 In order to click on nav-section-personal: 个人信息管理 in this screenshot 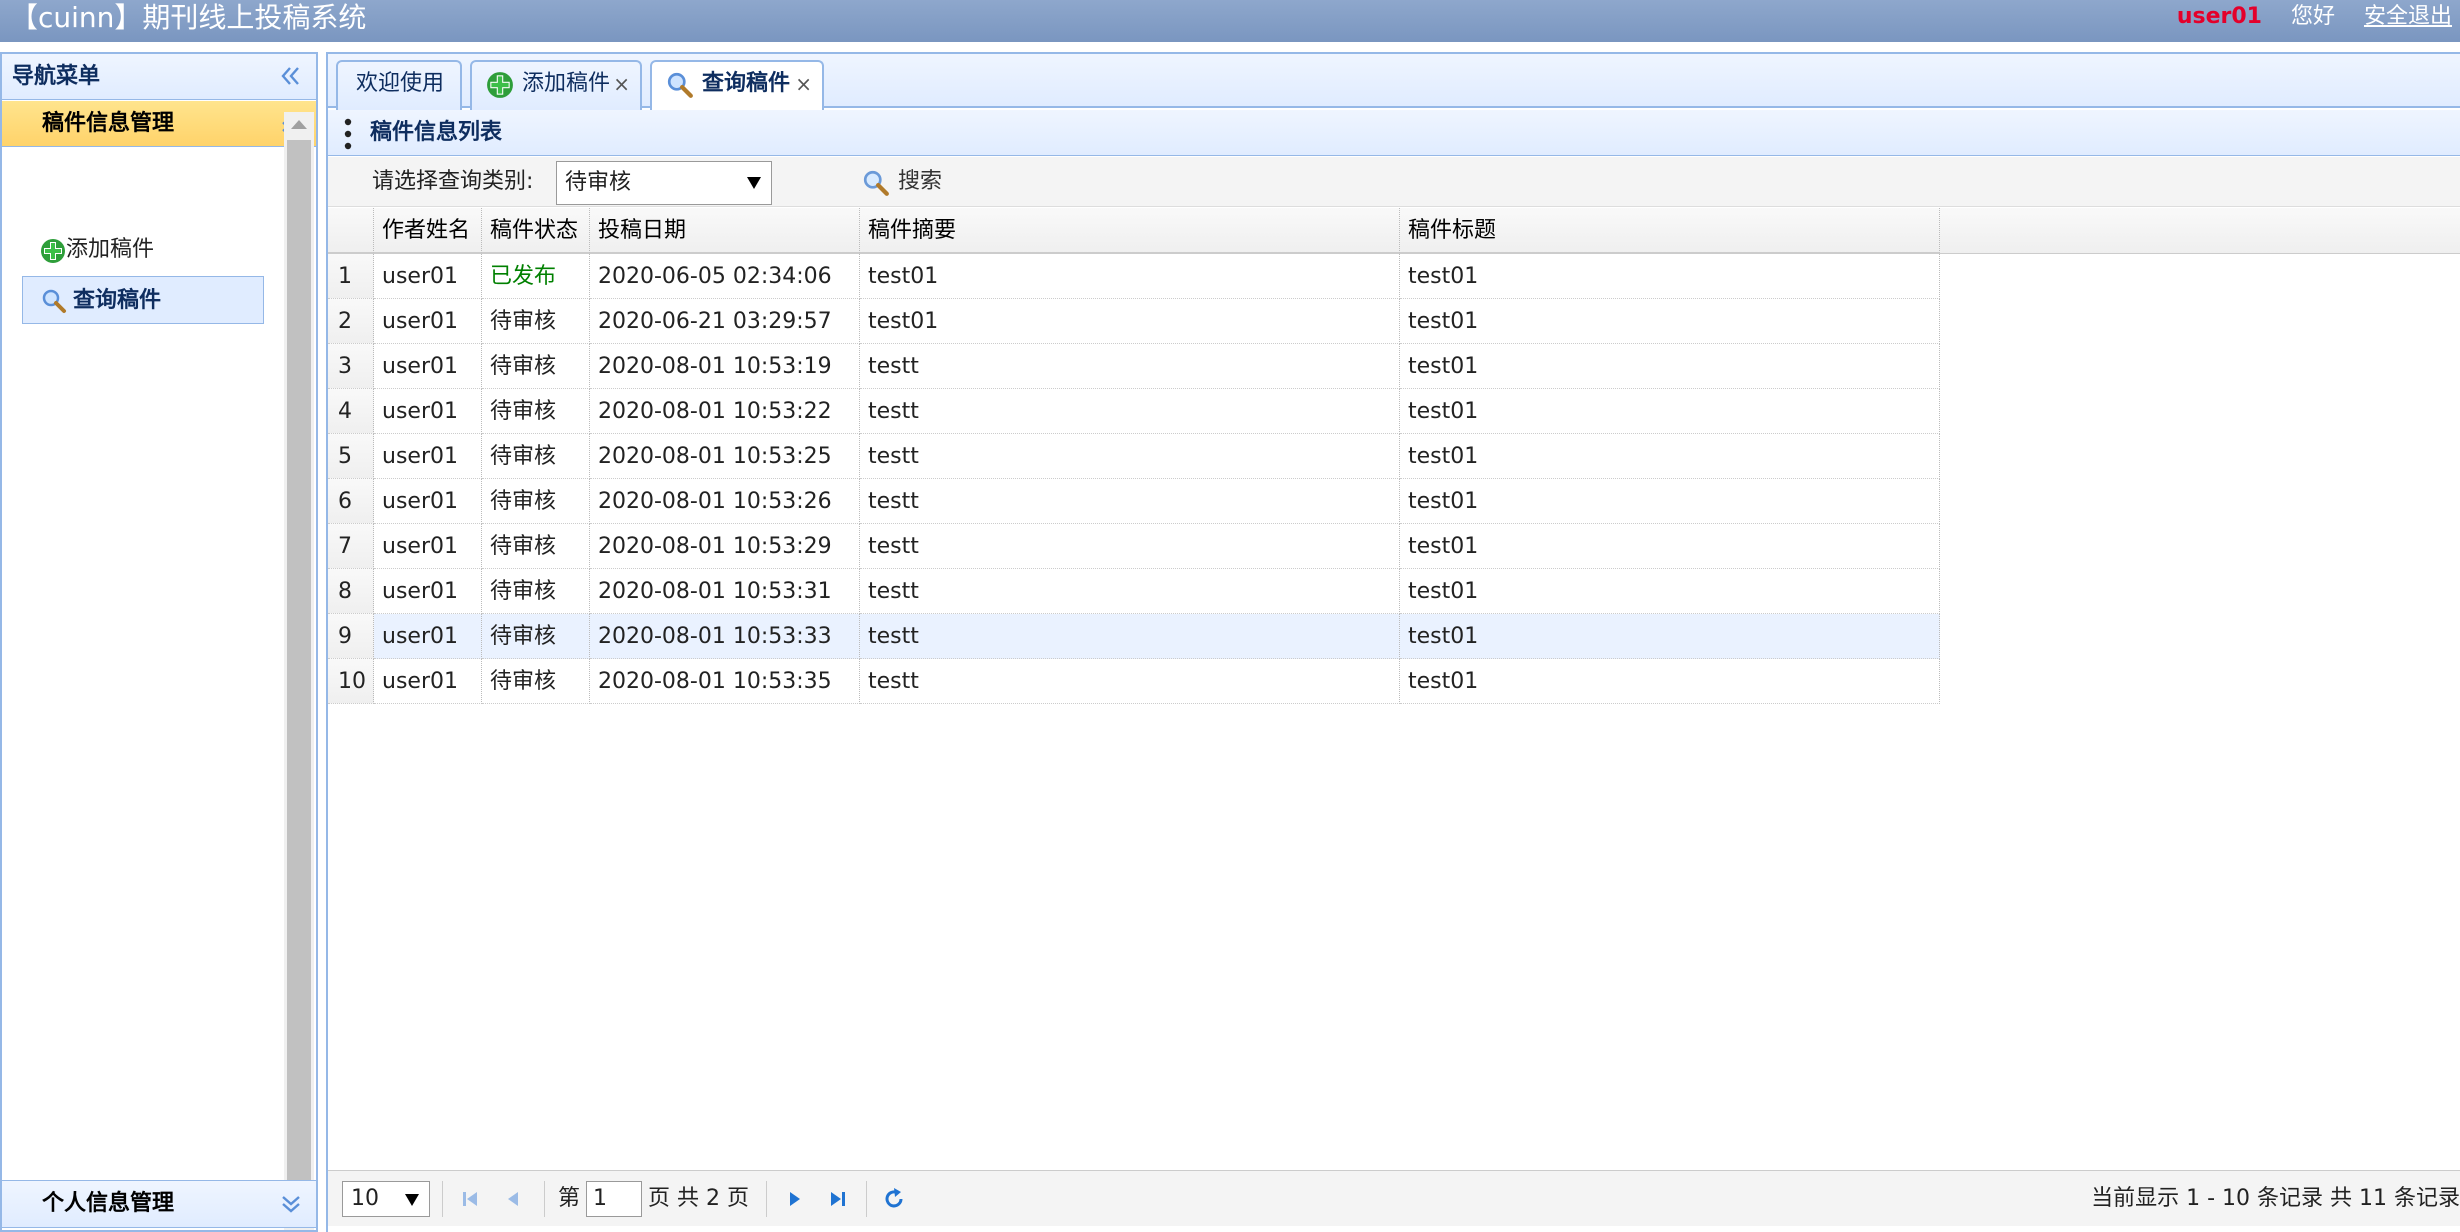, I will do `click(159, 1204)`.